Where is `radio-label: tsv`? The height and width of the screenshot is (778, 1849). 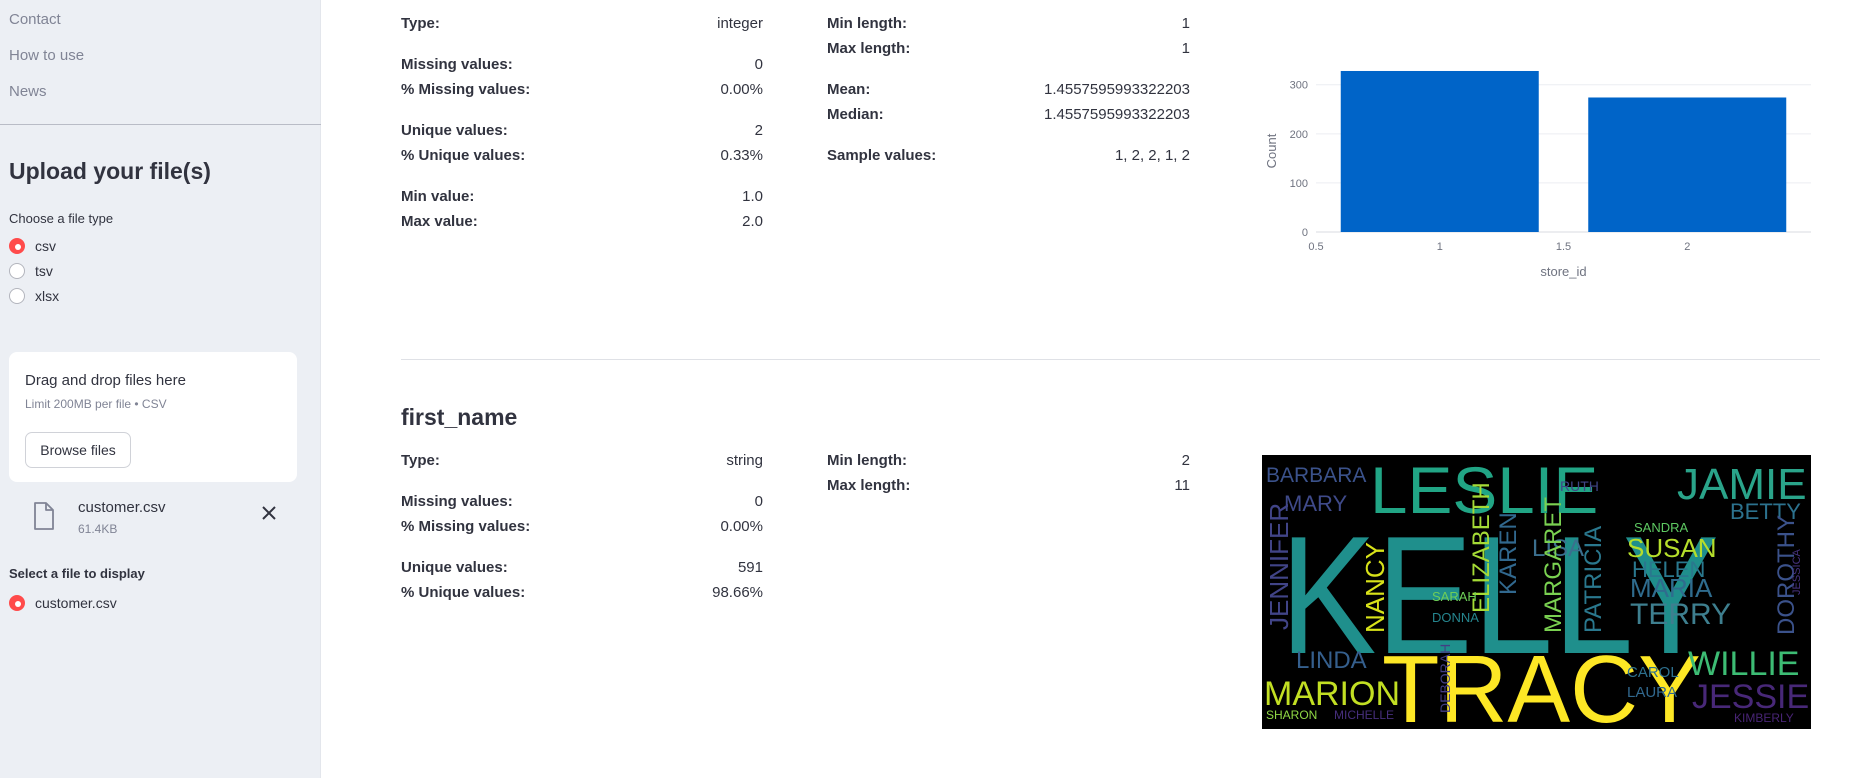 radio-label: tsv is located at coordinates (44, 271).